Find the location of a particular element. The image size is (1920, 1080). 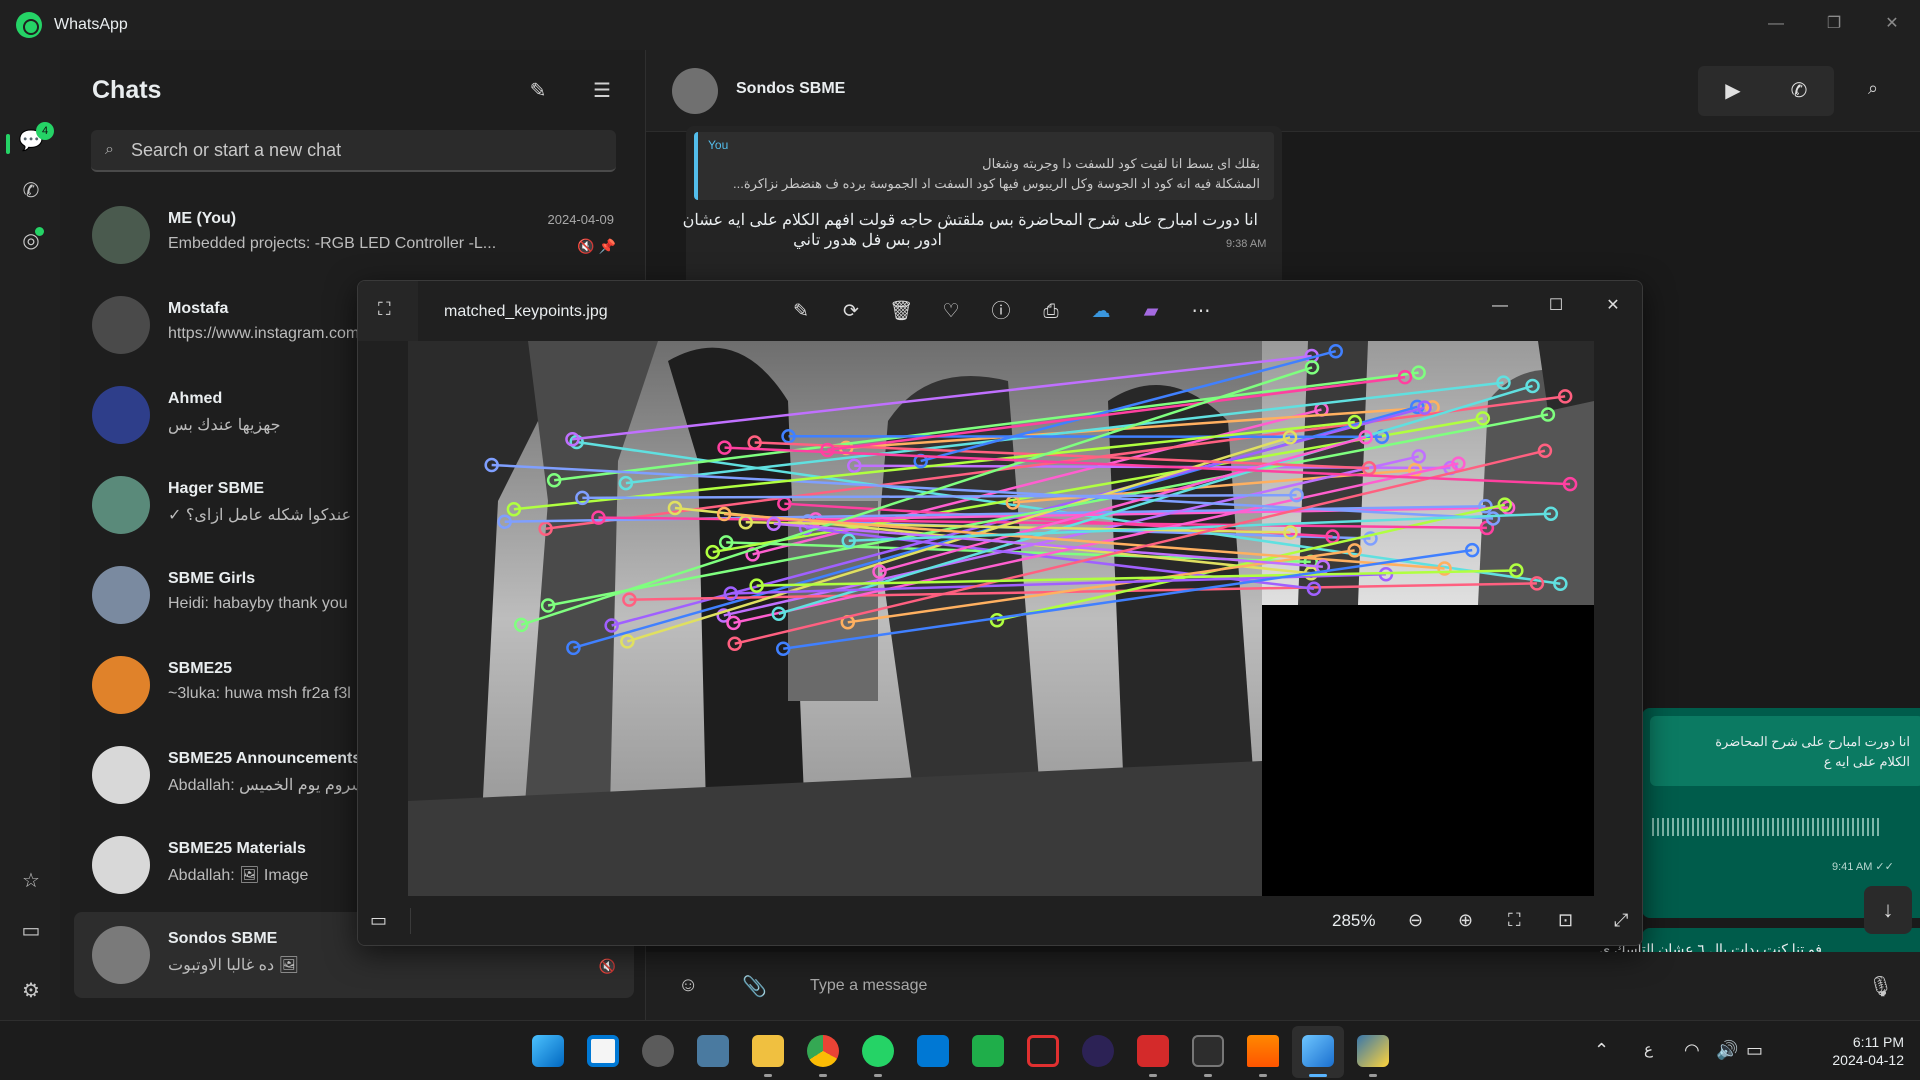

eclipse-icon is located at coordinates (1098, 1051).